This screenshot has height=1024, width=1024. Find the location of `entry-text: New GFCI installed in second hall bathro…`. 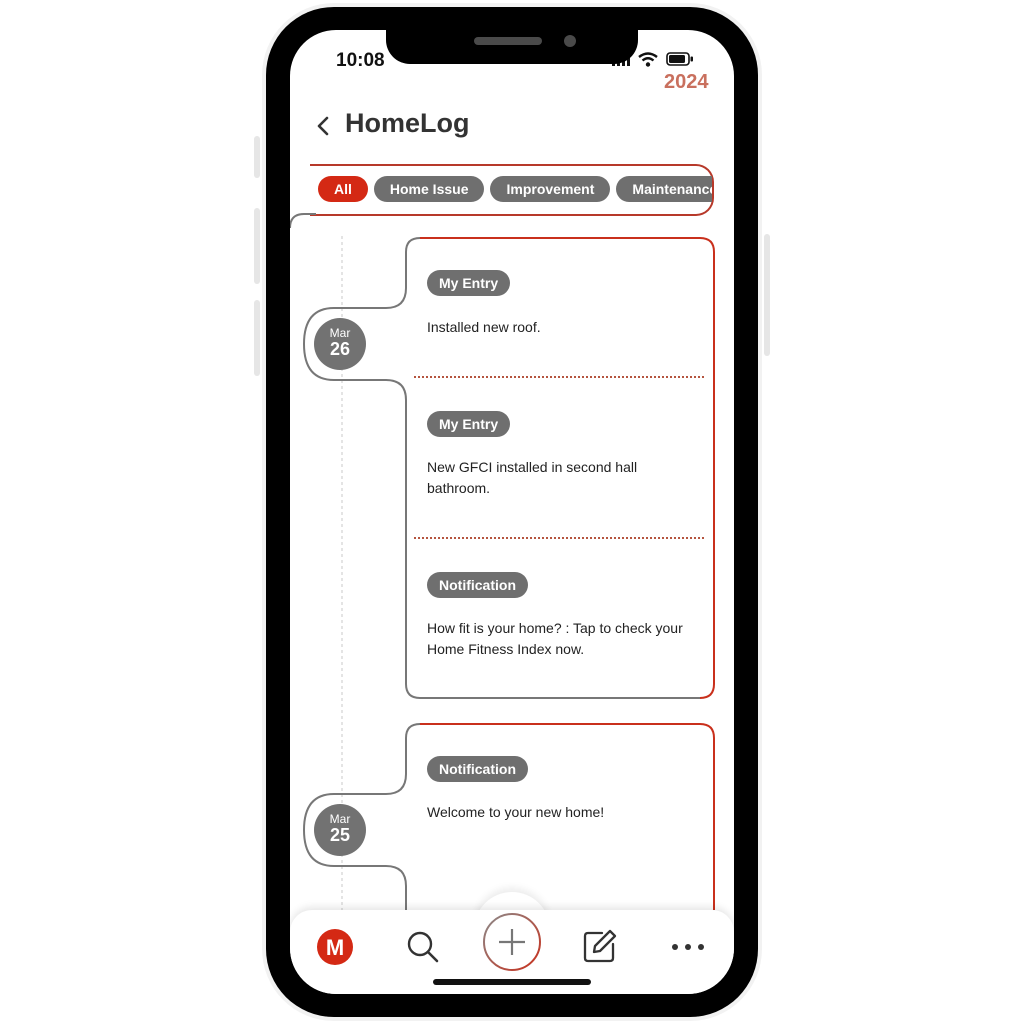

entry-text: New GFCI installed in second hall bathro… is located at coordinates (557, 478).